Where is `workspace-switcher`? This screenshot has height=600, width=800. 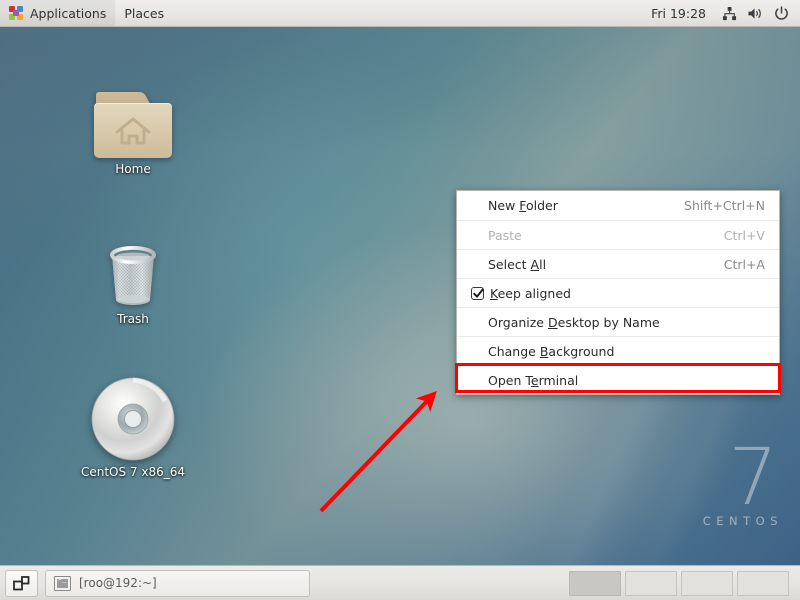 workspace-switcher is located at coordinates (682, 583).